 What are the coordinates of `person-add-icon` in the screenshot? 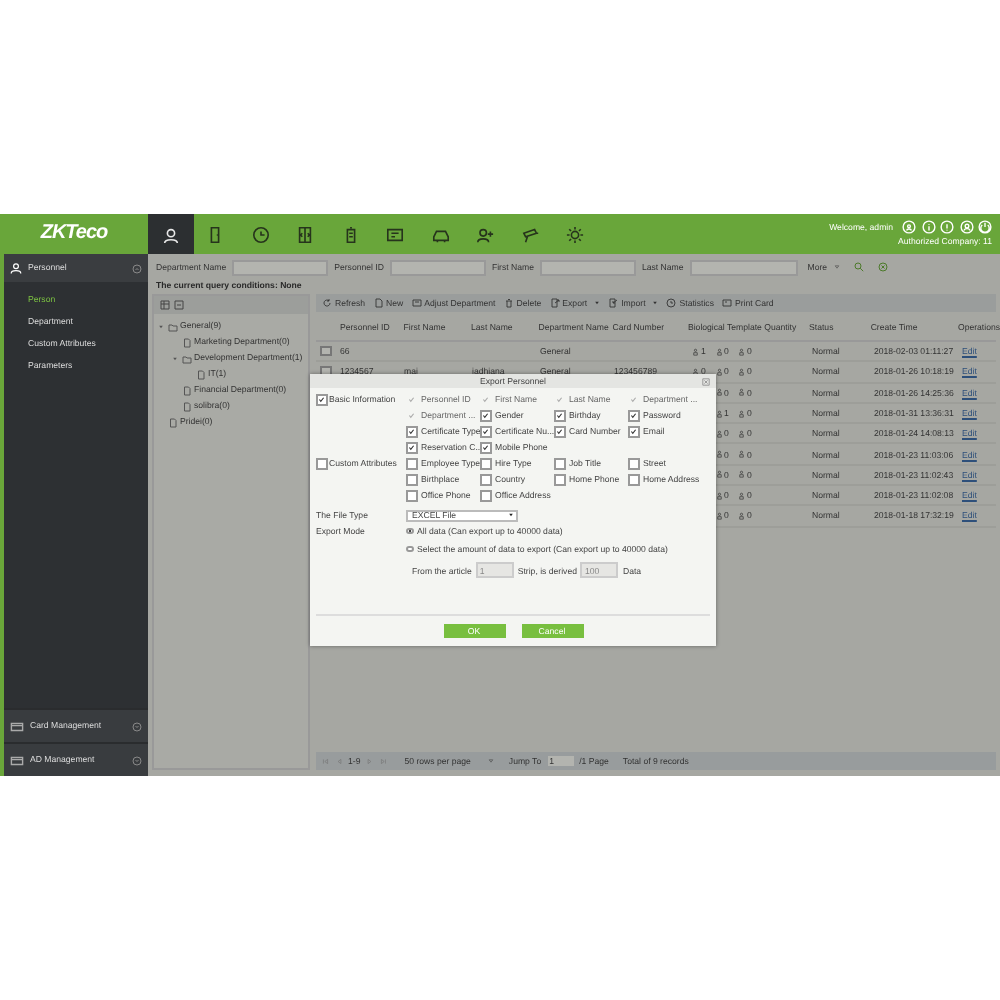 It's located at (485, 234).